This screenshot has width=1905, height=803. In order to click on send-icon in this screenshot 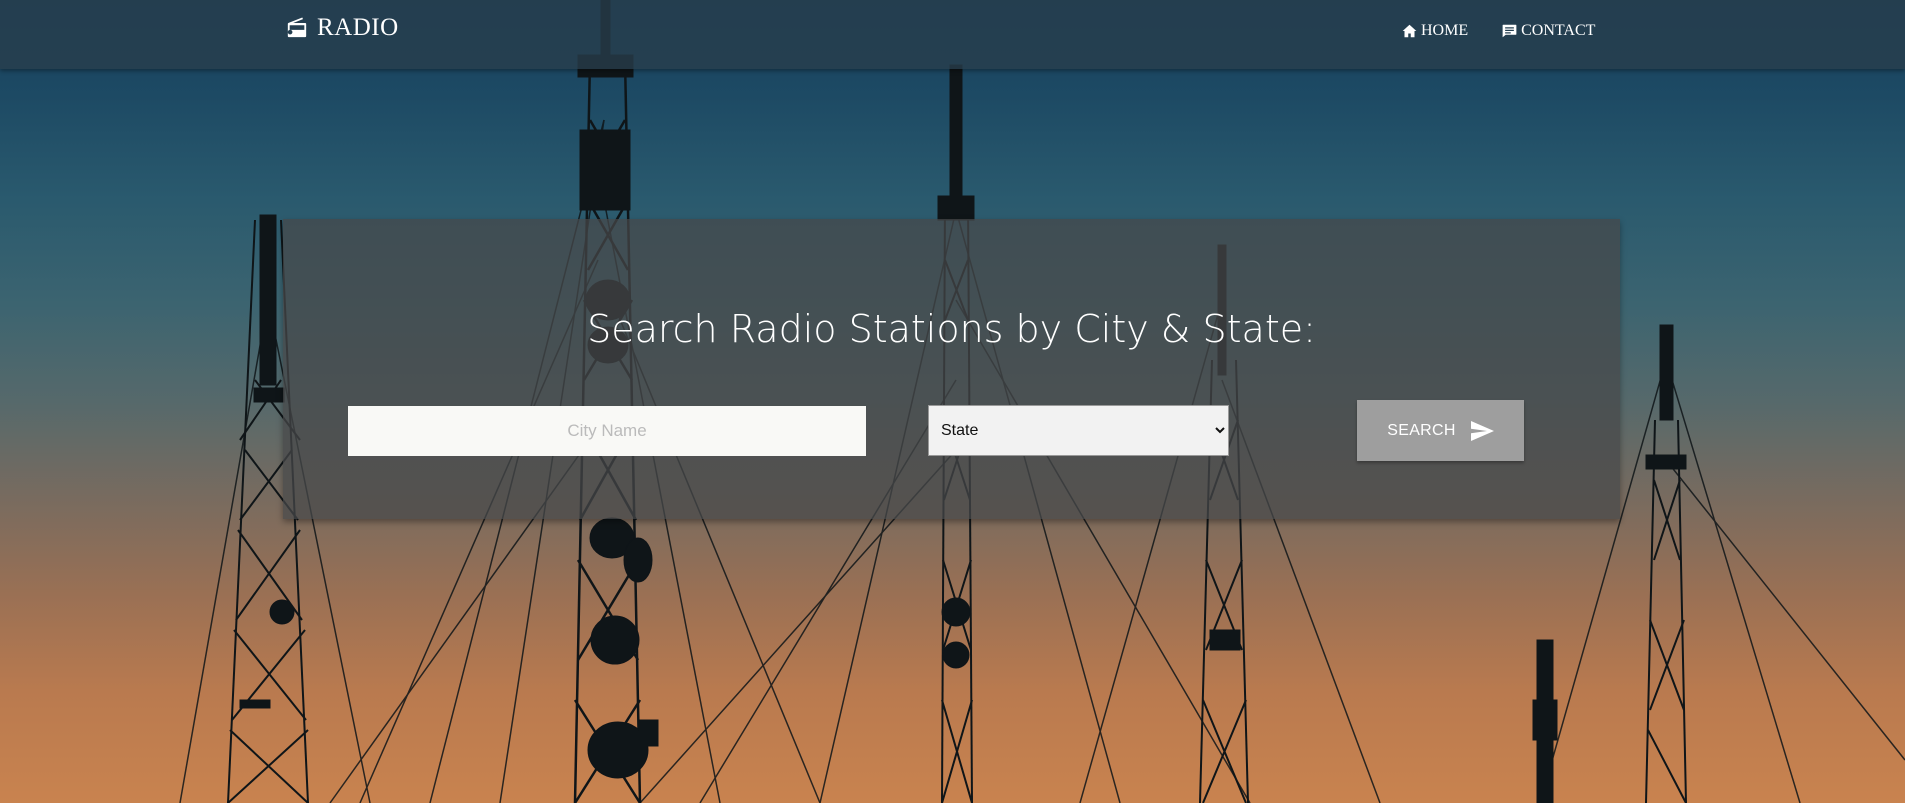, I will do `click(1482, 430)`.